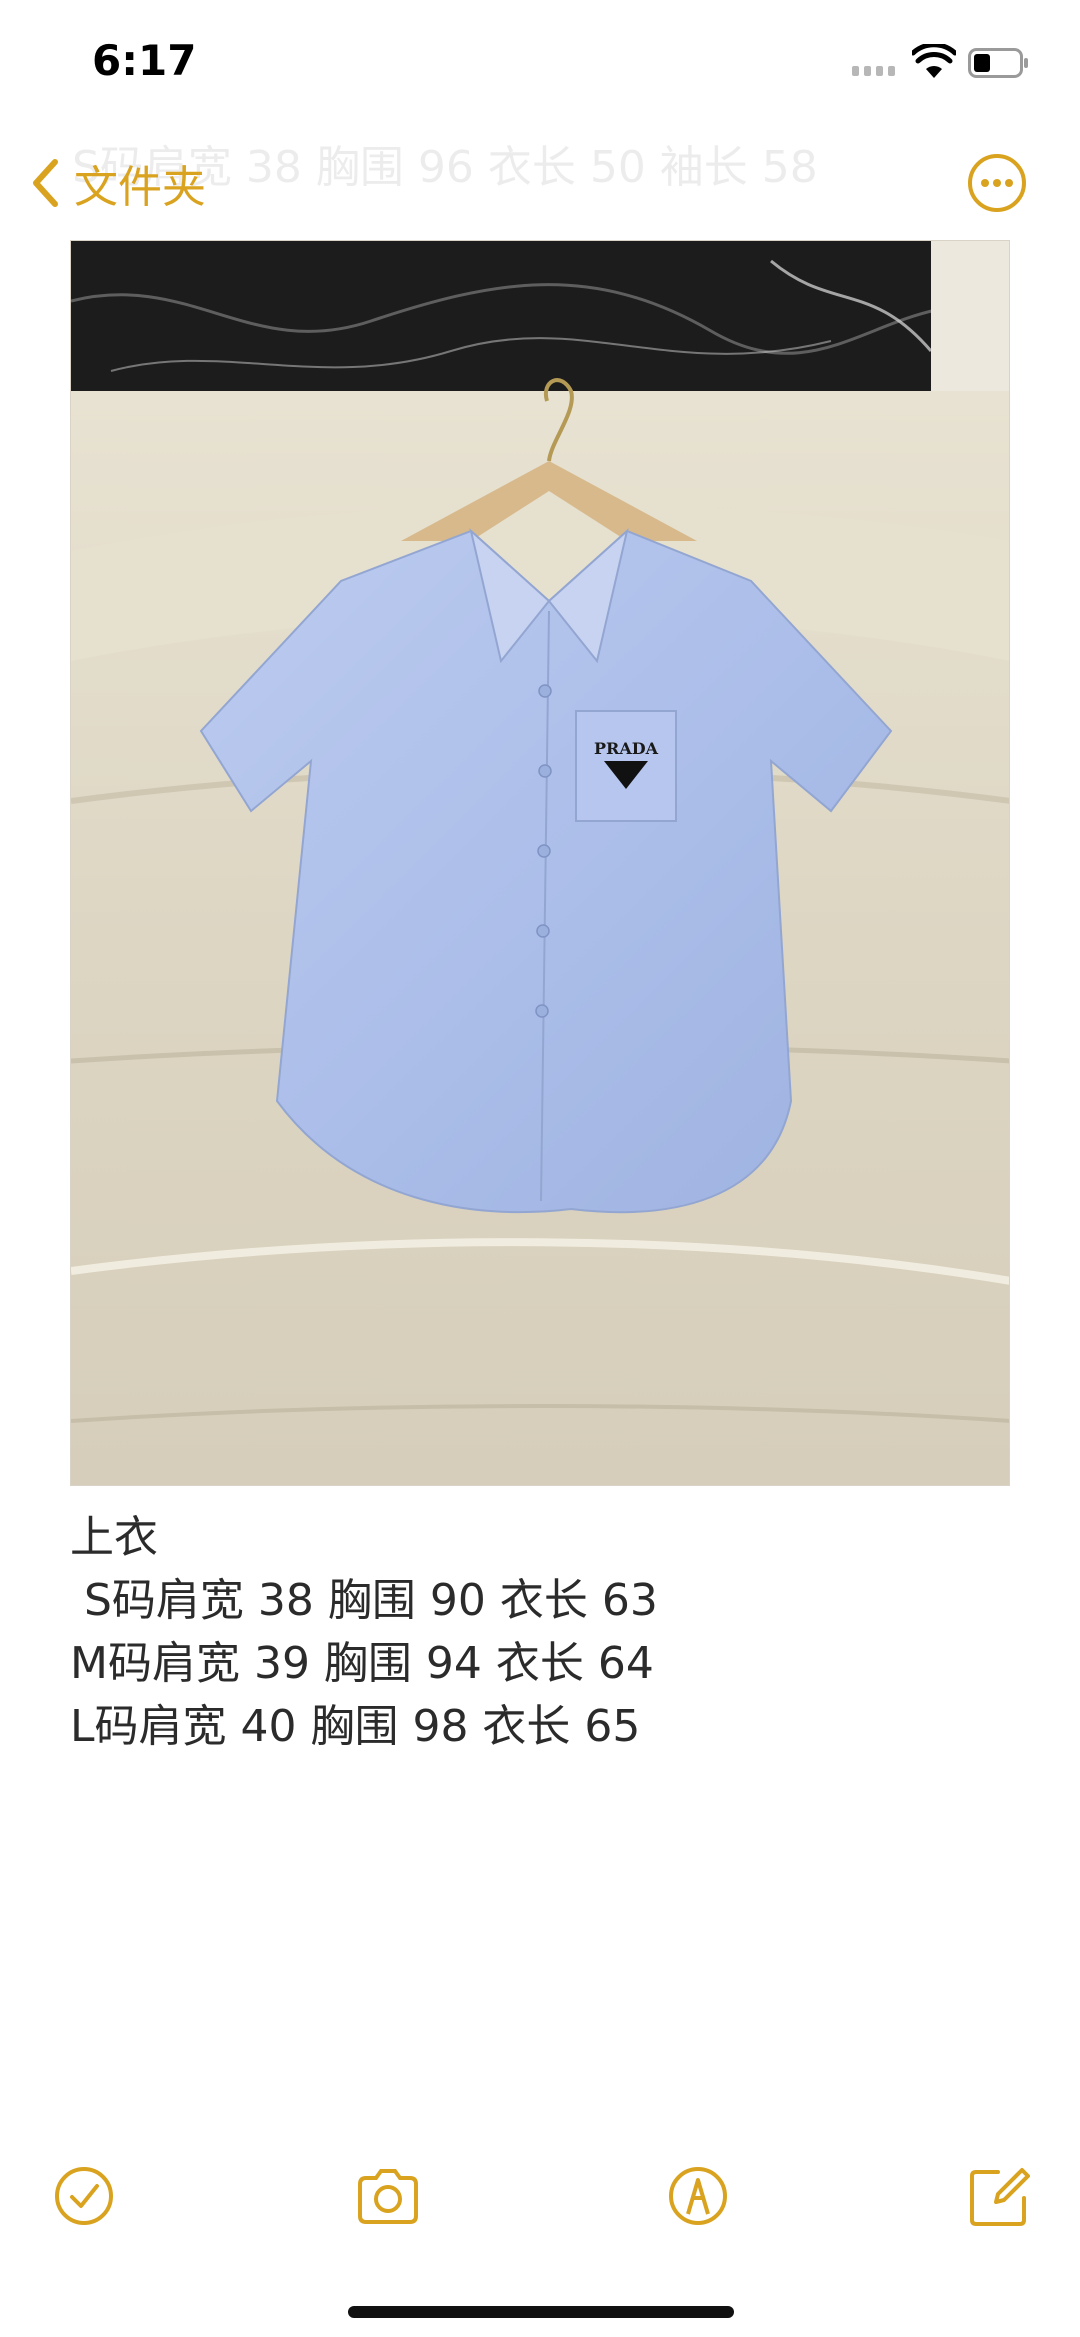 This screenshot has height=2337, width=1080. What do you see at coordinates (998, 63) in the screenshot?
I see `battery-icon` at bounding box center [998, 63].